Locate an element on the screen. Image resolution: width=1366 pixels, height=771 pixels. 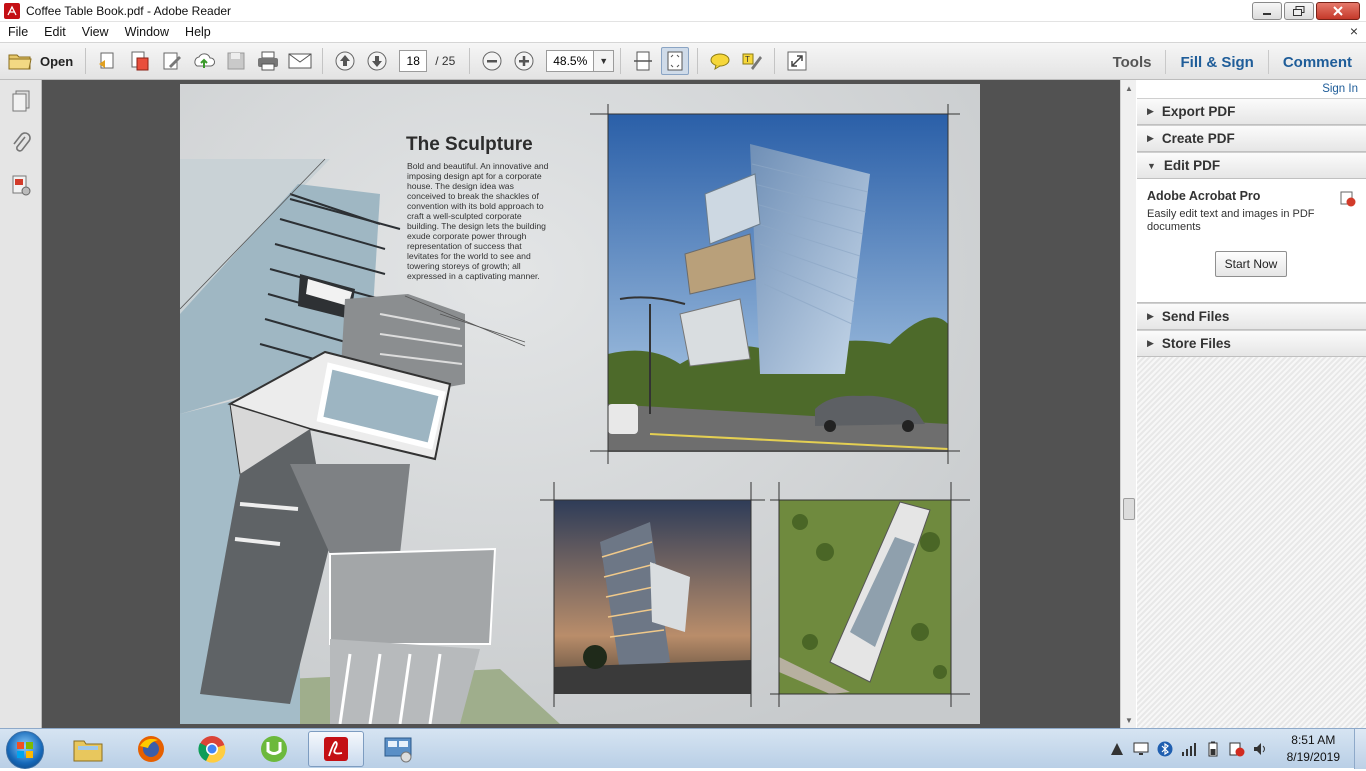
paperclip-icon is located at coordinates (21, 142).